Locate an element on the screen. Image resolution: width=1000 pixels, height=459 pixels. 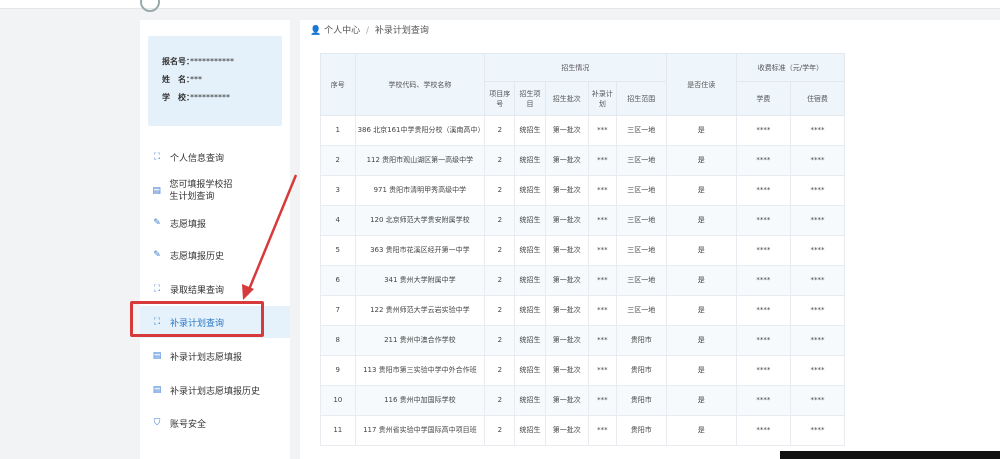
cell-seq: 6 is located at coordinates (338, 280).